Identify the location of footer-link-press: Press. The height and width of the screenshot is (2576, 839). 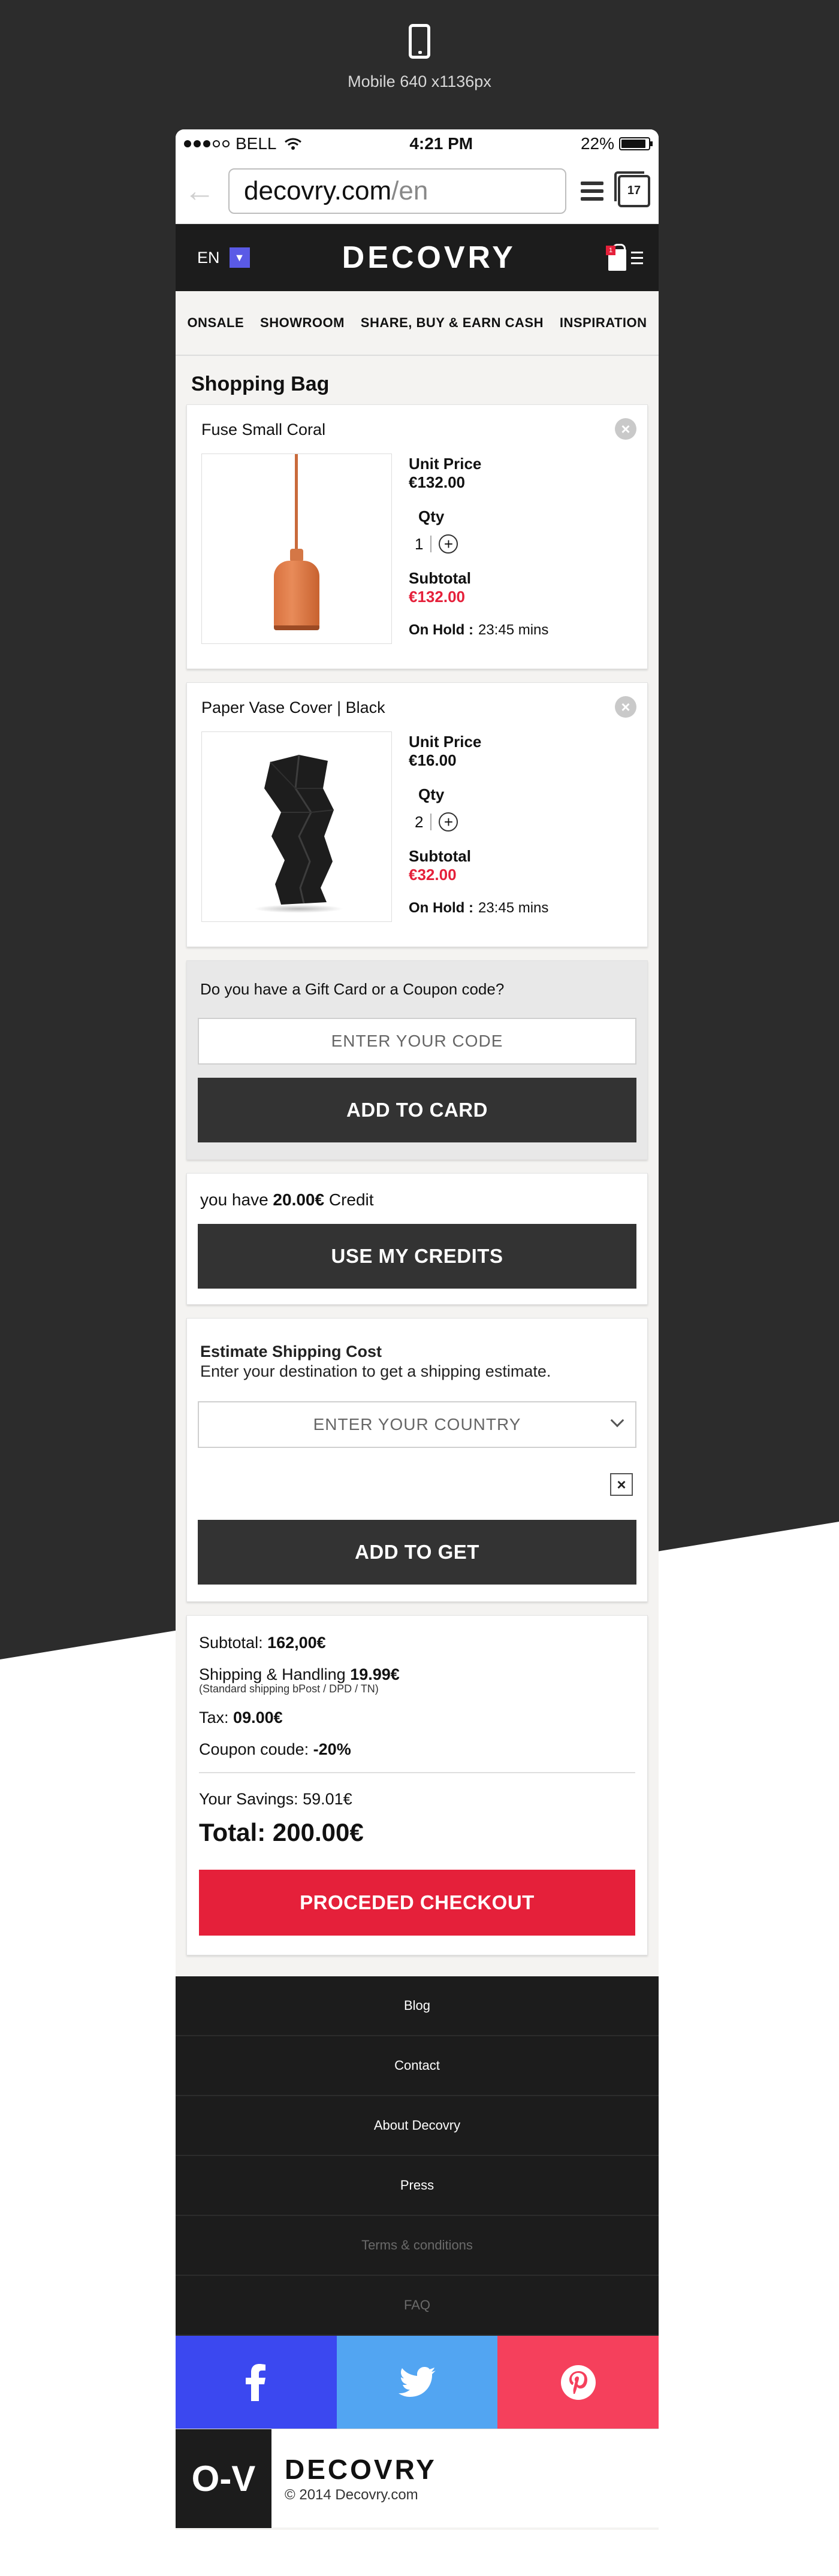
(418, 2186).